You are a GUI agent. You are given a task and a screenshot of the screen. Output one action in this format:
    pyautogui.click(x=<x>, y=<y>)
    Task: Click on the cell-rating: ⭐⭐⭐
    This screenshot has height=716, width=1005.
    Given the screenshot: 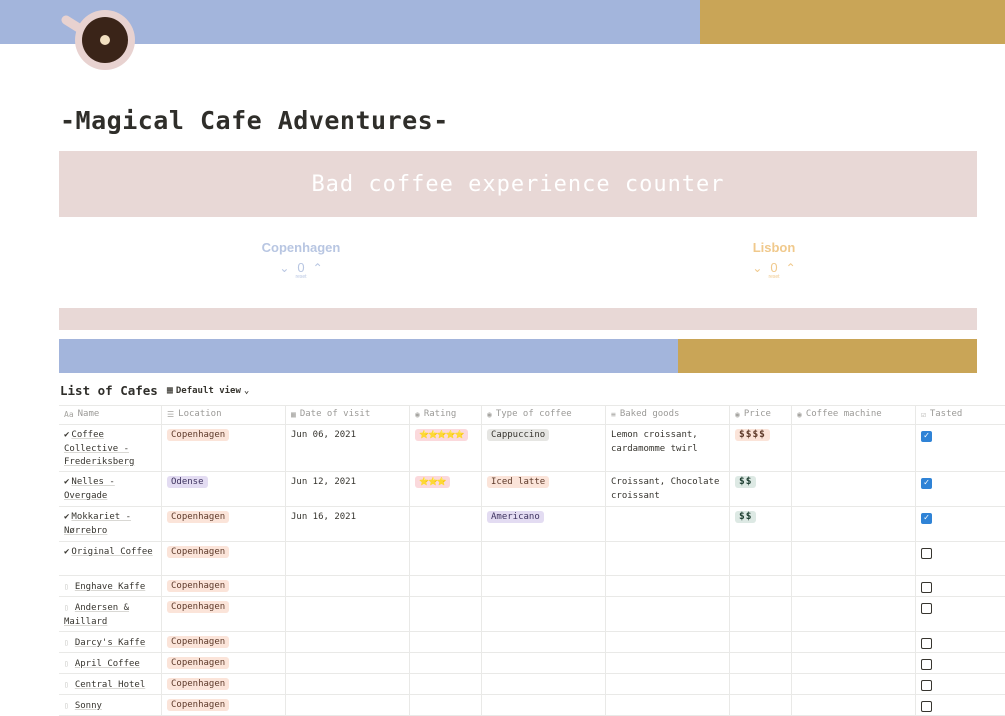 What is the action you would take?
    pyautogui.click(x=446, y=489)
    